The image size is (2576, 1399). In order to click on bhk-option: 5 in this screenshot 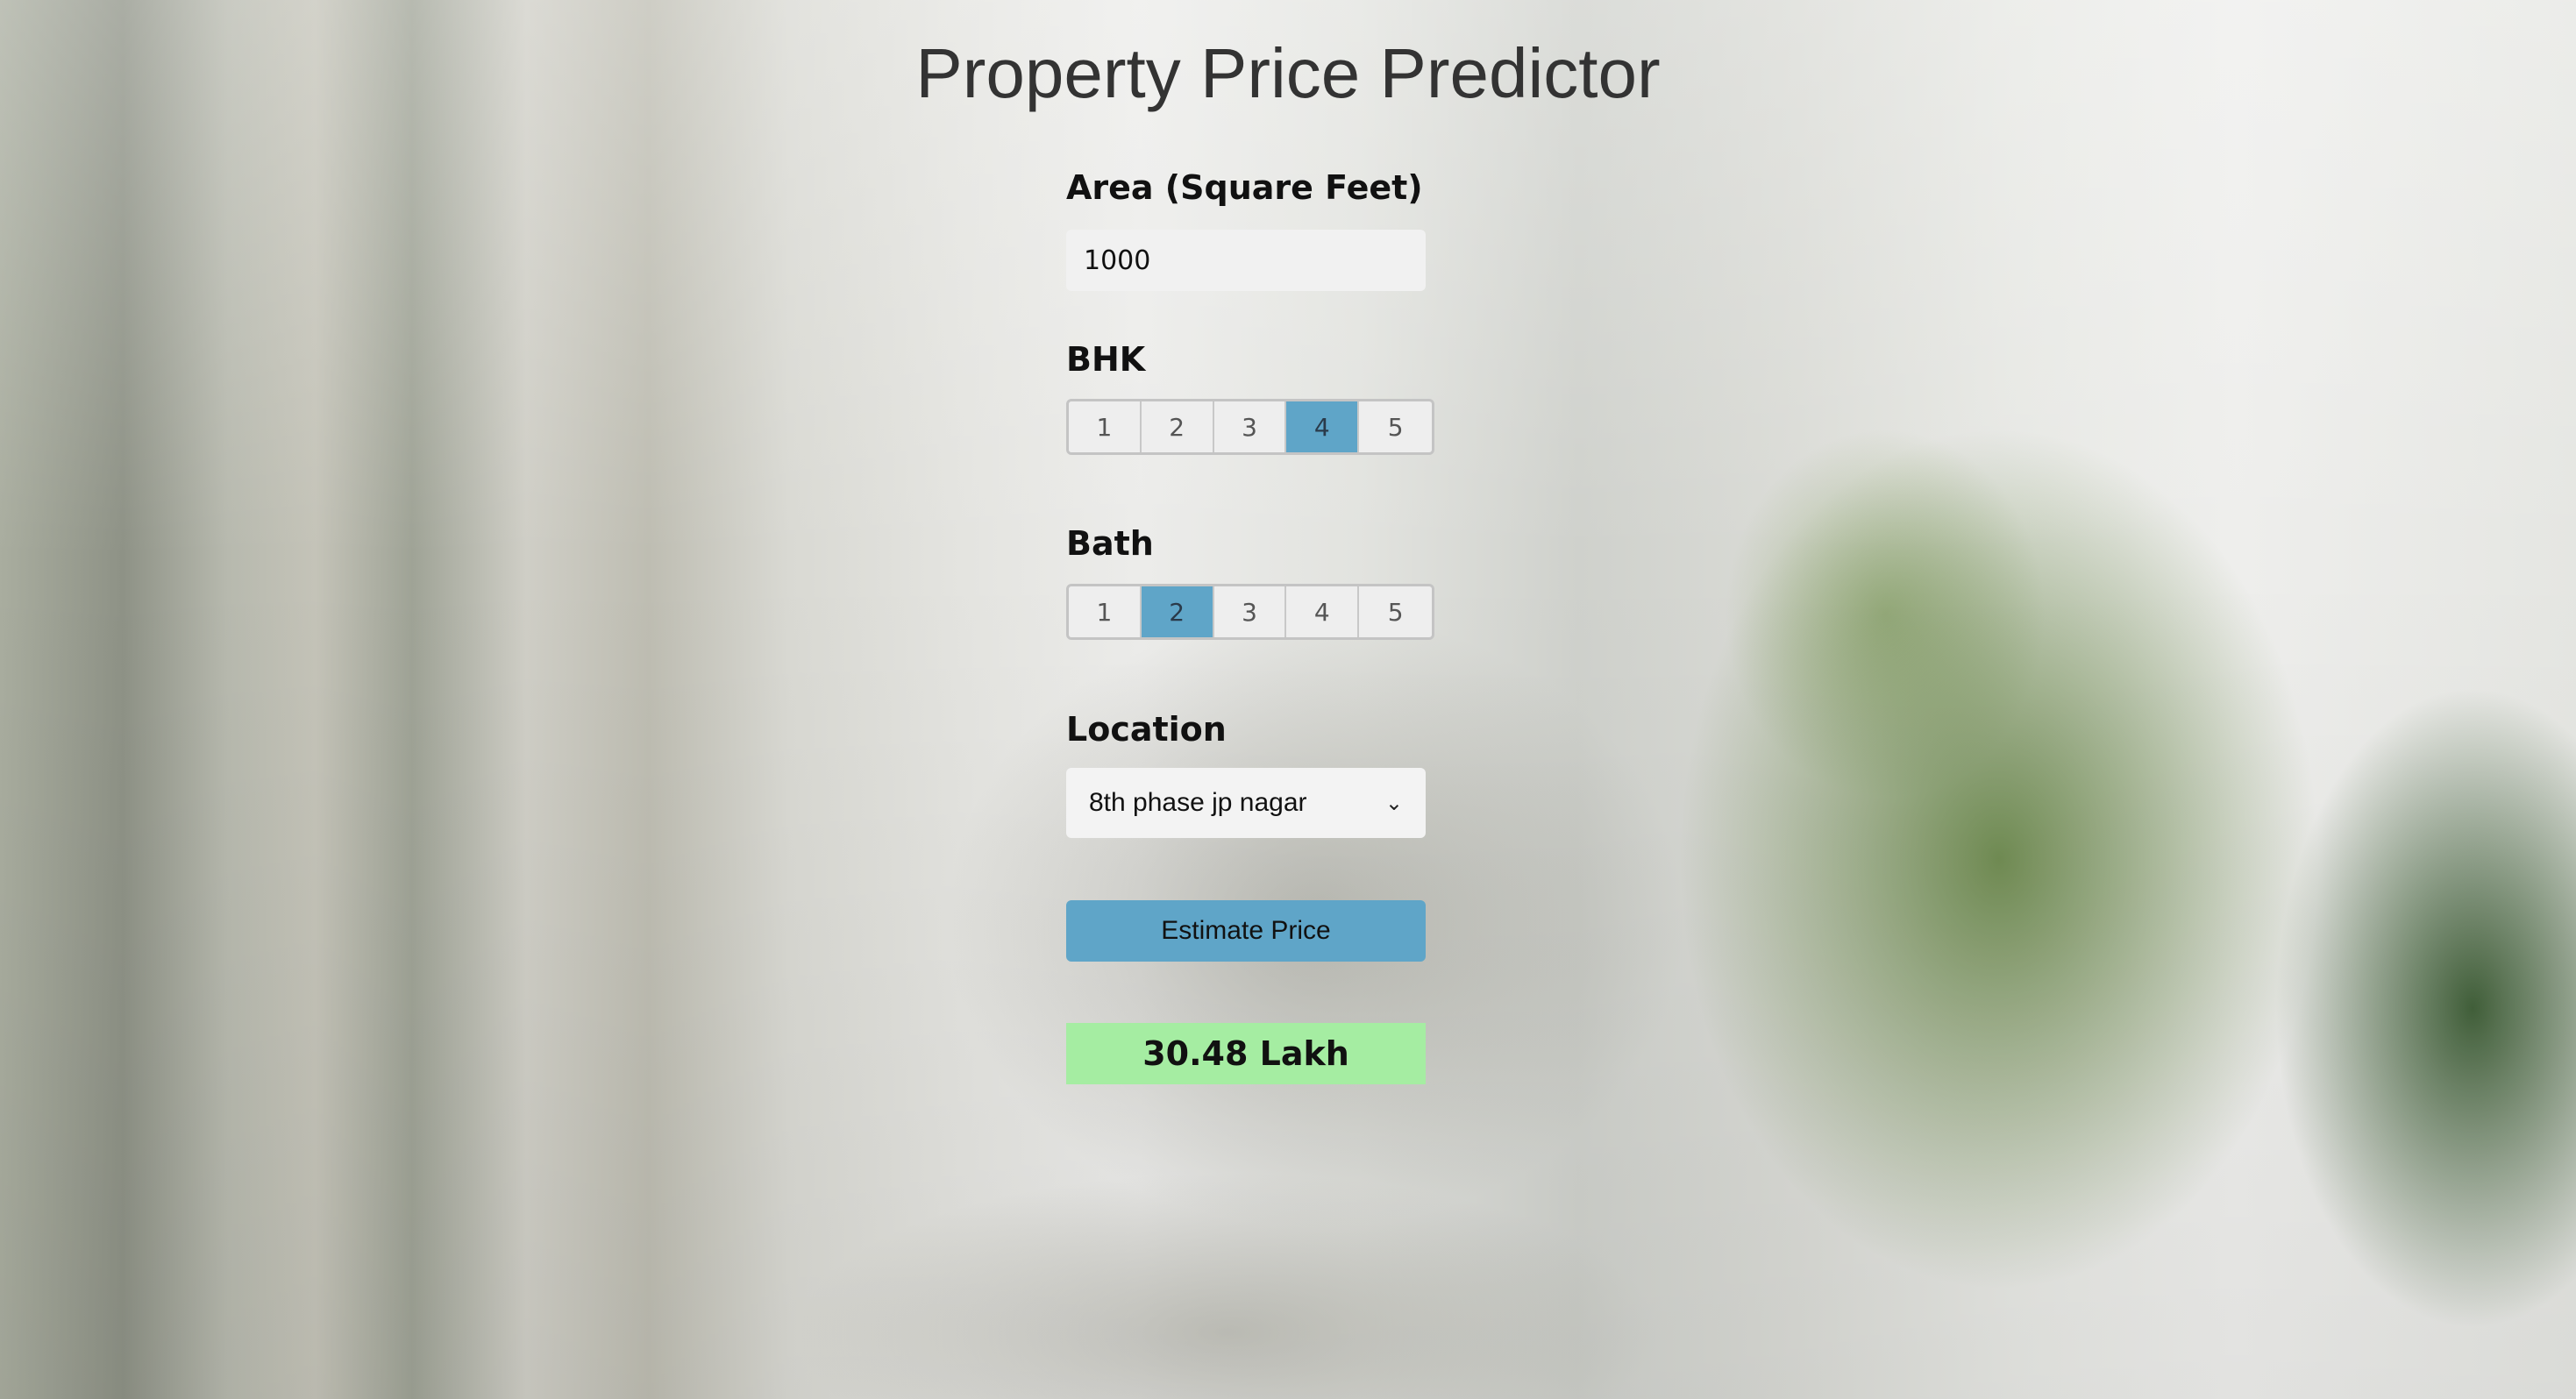, I will do `click(1395, 426)`.